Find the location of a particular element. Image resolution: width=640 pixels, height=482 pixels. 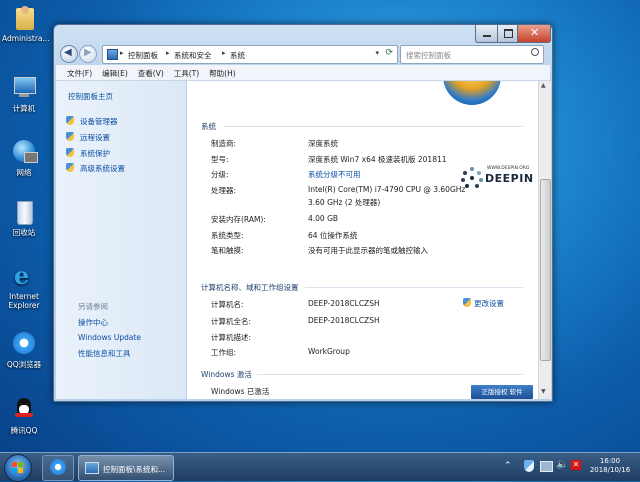

clock: 16:00 2018/10/16 is located at coordinates (610, 466).